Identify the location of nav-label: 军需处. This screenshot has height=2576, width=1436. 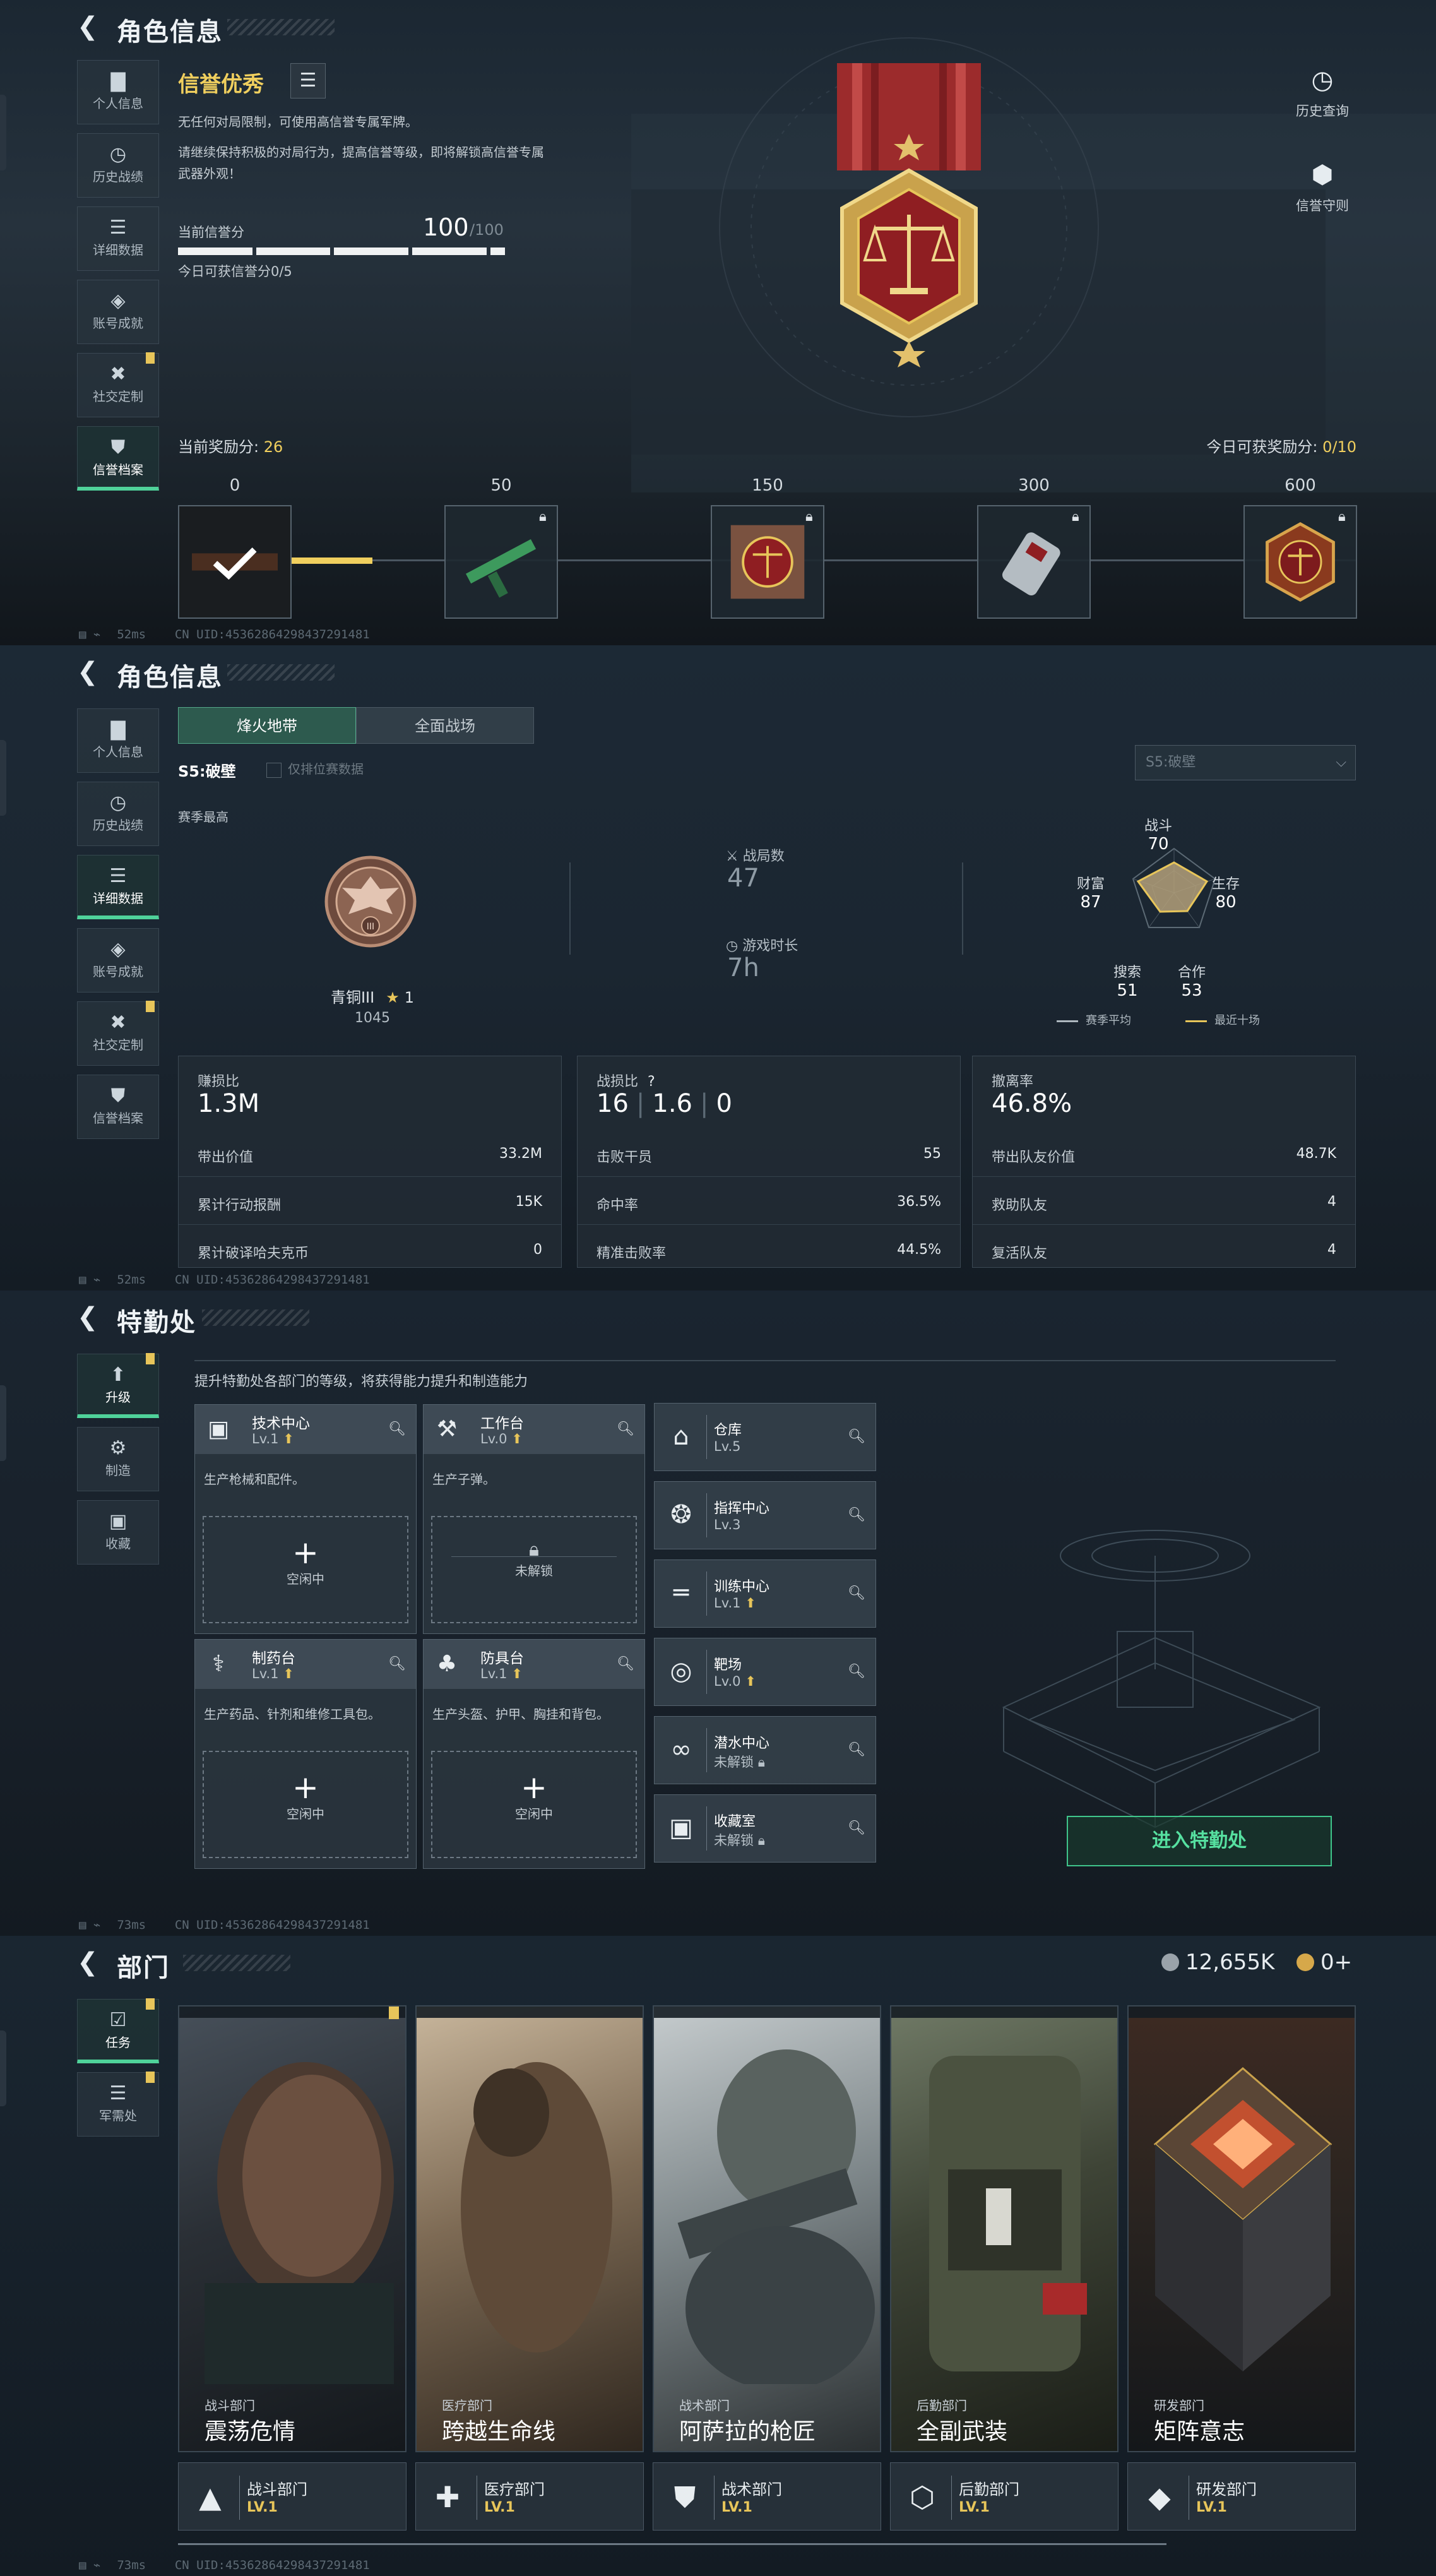
(118, 2115).